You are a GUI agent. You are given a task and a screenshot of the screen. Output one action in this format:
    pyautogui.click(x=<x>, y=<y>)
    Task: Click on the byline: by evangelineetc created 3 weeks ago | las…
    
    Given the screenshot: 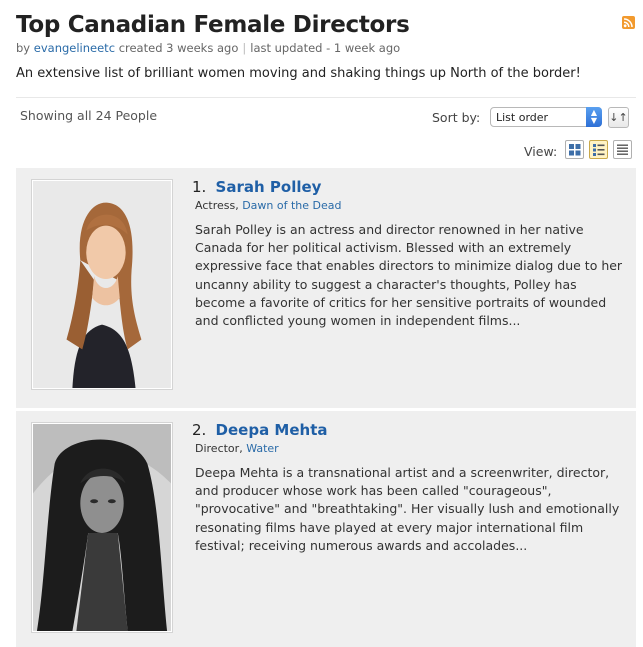 What is the action you would take?
    pyautogui.click(x=208, y=48)
    